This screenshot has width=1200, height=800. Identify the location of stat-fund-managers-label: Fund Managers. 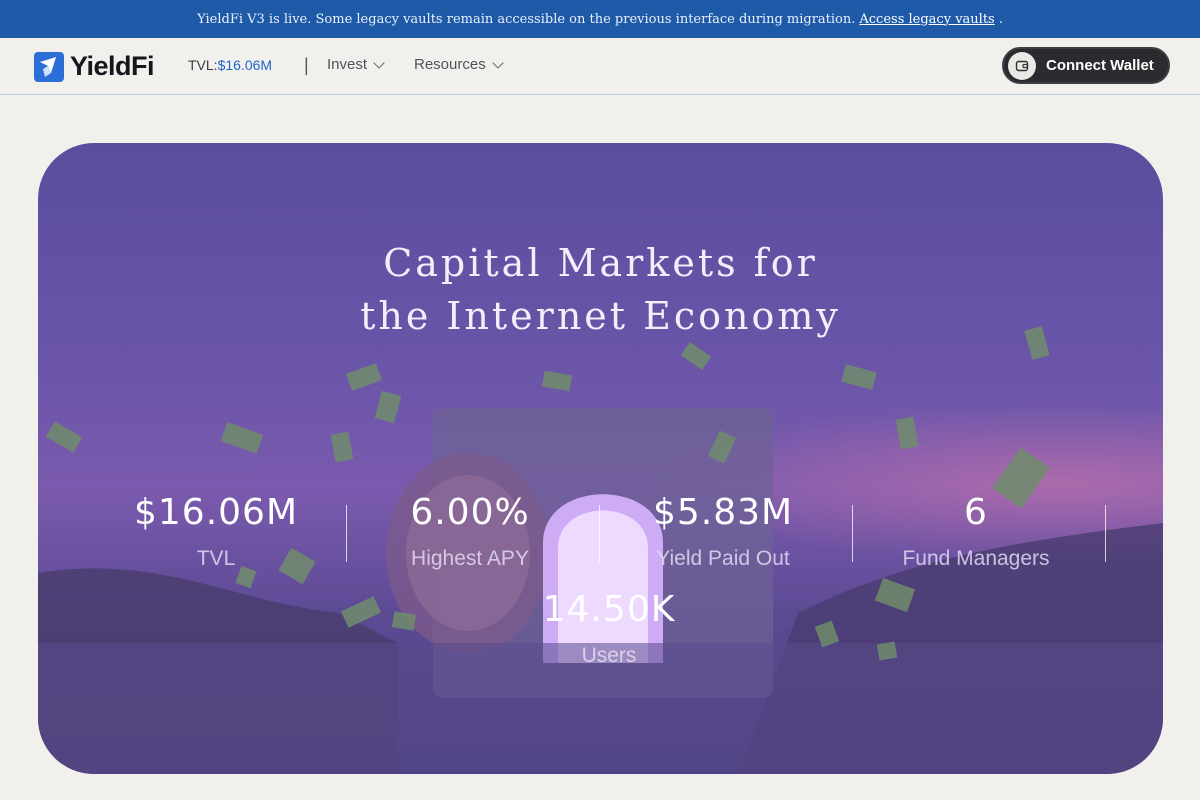
(976, 558).